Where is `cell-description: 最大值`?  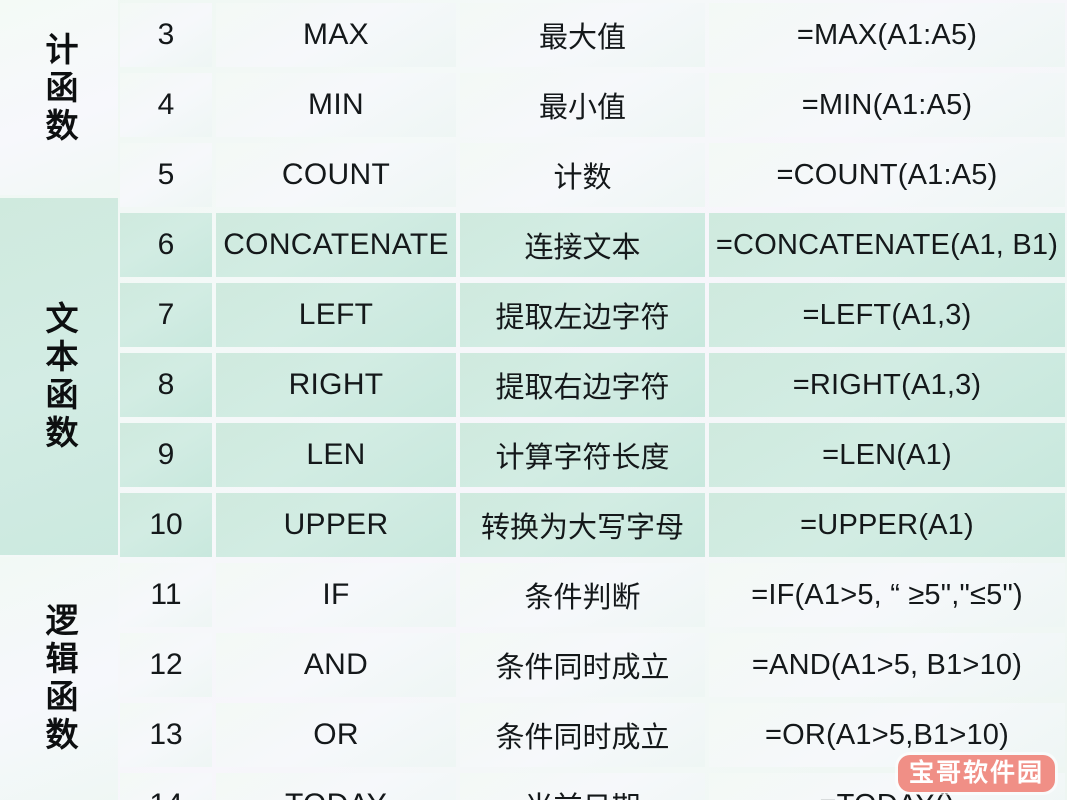 cell-description: 最大值 is located at coordinates (582, 35).